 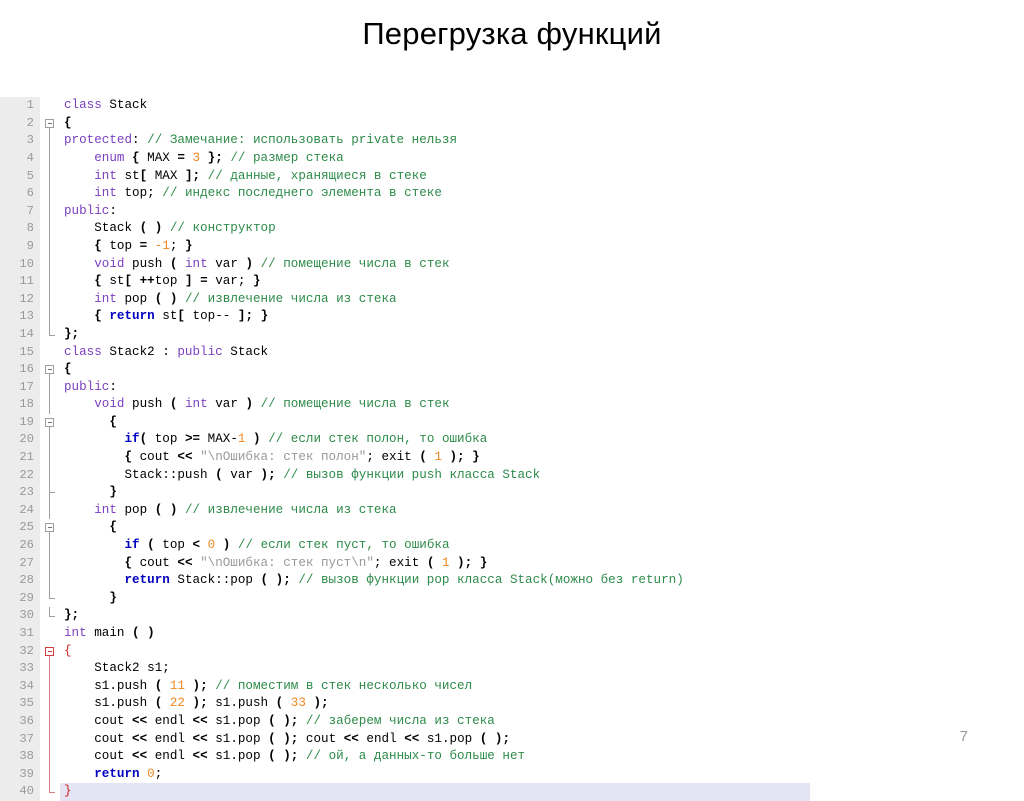 I want to click on code-line: 30};, so click(x=512, y=616).